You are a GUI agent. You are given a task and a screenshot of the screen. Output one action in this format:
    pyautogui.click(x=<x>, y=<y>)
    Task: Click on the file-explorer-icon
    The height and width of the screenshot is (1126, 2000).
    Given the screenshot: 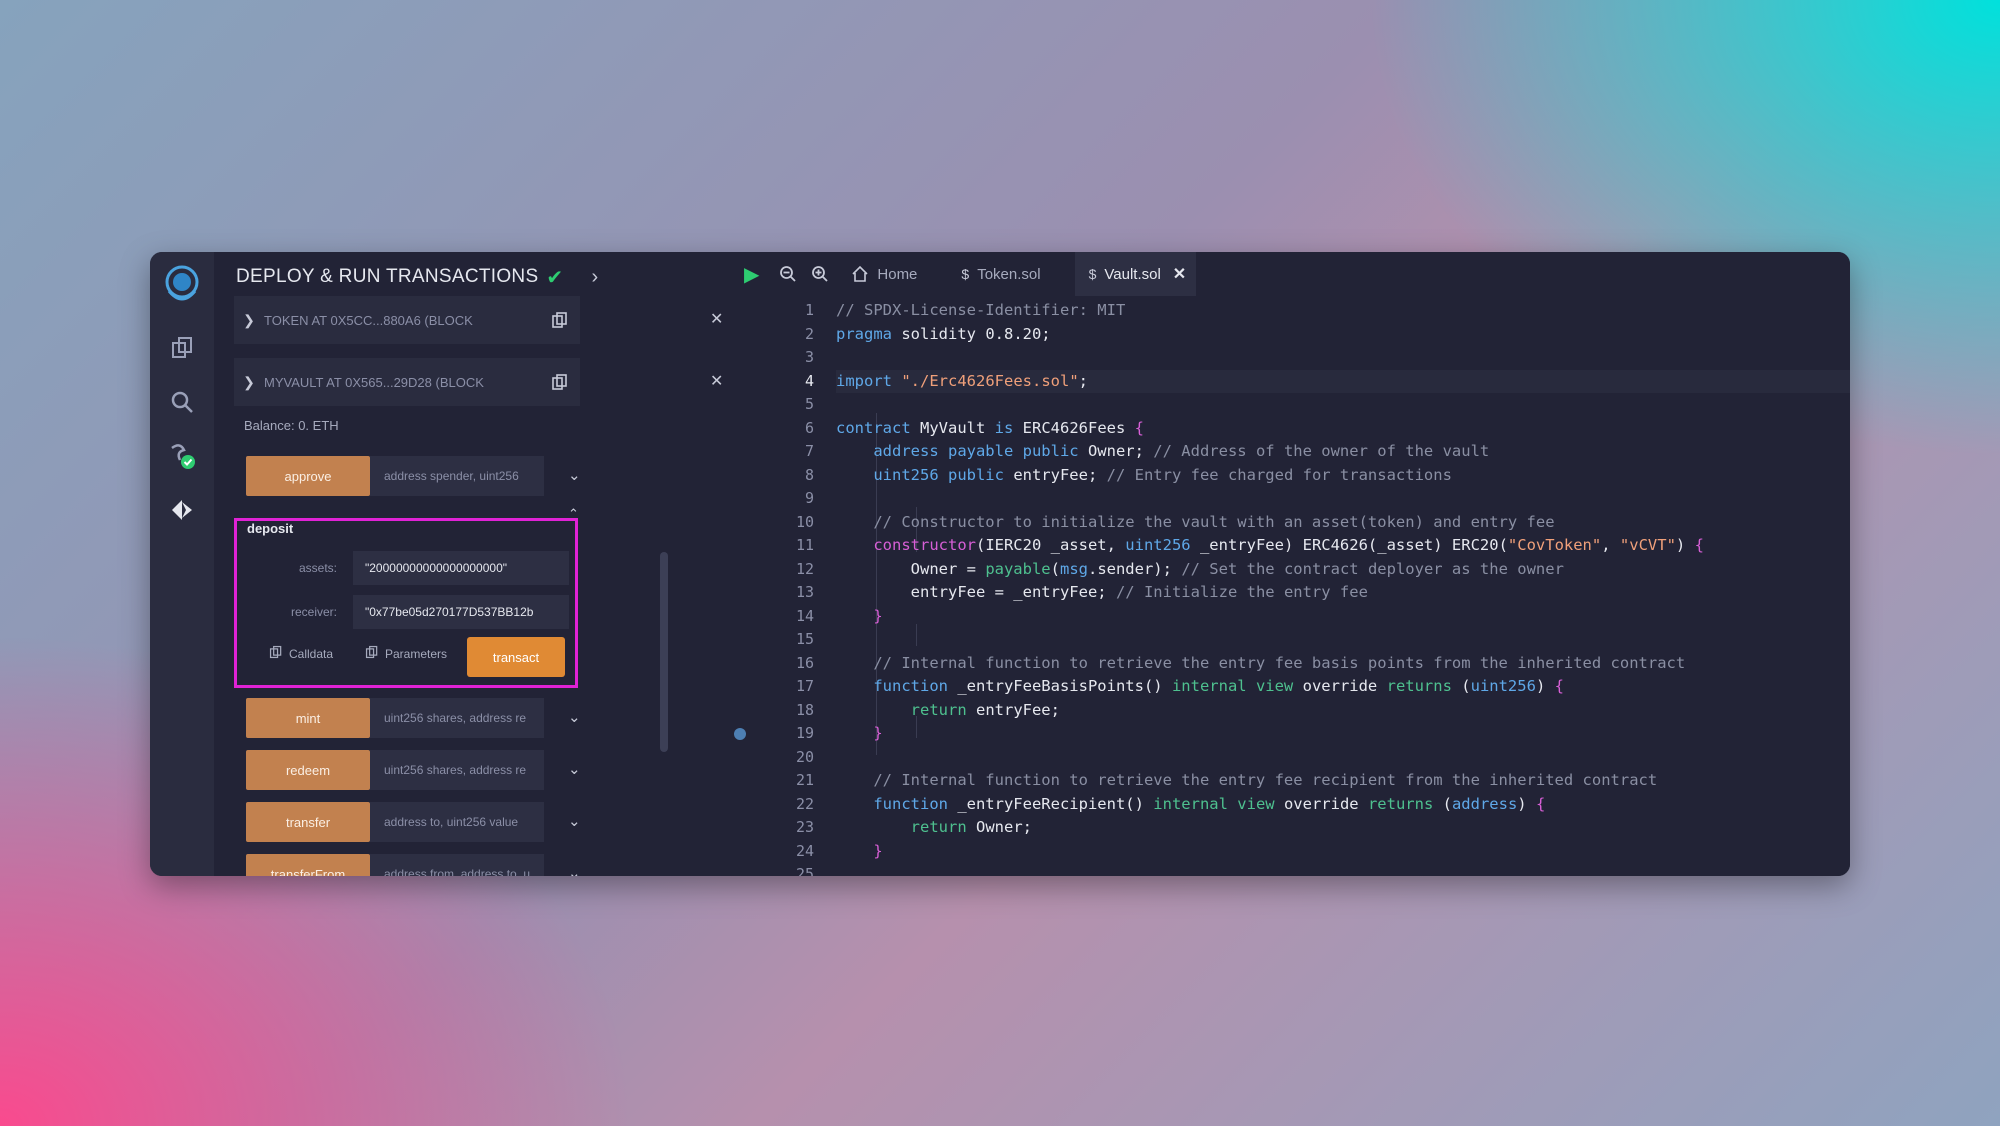 What is the action you would take?
    pyautogui.click(x=182, y=348)
    